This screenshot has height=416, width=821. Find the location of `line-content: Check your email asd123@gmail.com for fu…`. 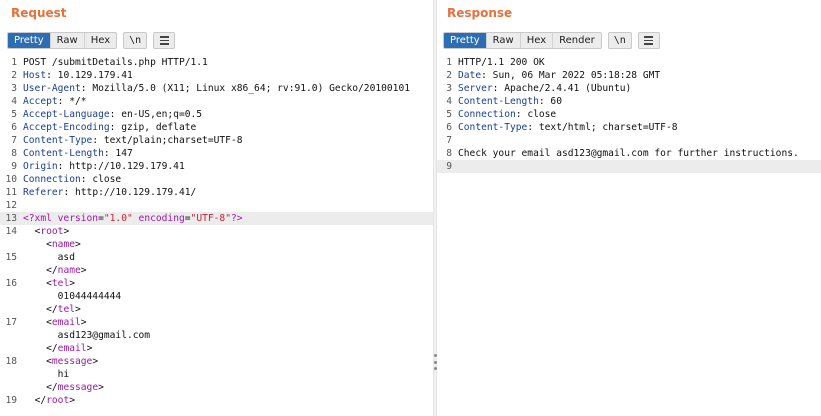

line-content: Check your email asd123@gmail.com for fu… is located at coordinates (628, 153).